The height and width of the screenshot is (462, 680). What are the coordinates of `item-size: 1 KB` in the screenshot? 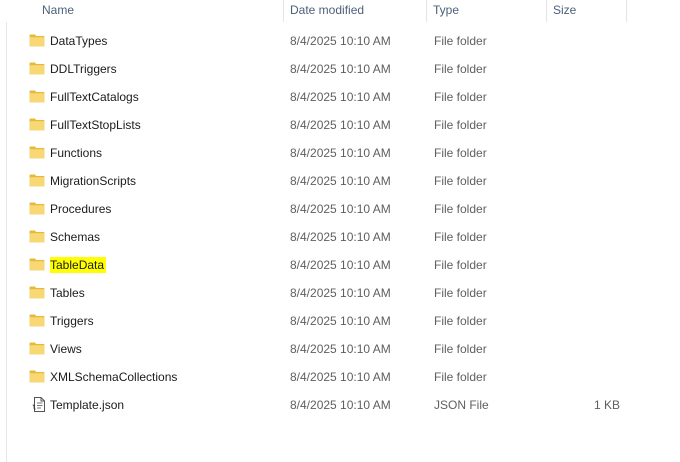 It's located at (606, 405).